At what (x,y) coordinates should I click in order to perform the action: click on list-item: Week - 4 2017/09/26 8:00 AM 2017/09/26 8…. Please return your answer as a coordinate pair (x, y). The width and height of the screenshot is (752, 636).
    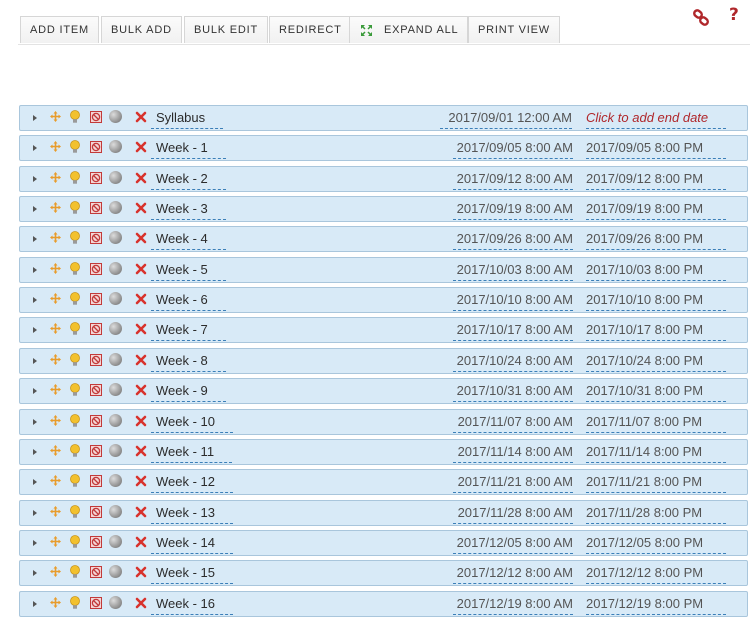
    Looking at the image, I should click on (383, 239).